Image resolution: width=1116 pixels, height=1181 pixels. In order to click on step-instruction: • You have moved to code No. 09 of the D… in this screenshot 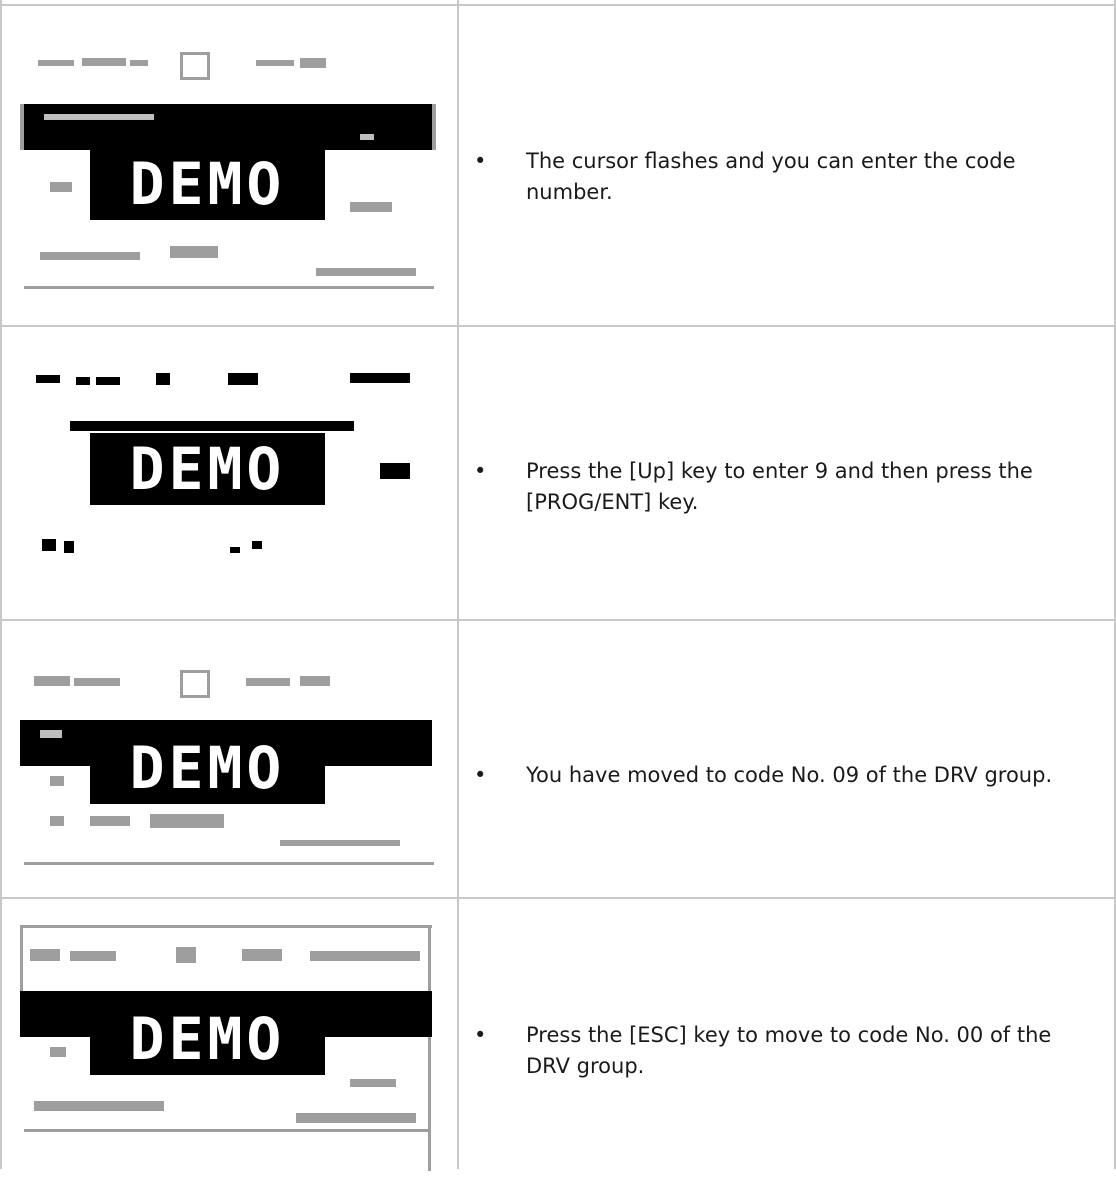, I will do `click(785, 775)`.